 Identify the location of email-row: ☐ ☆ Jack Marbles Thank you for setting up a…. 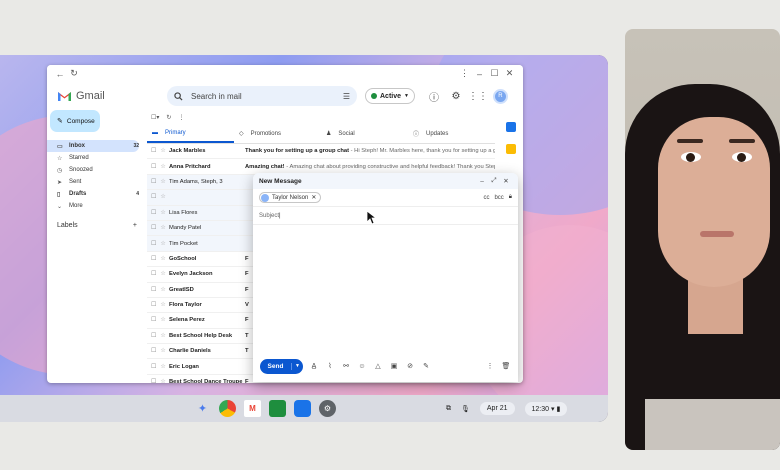
(321, 152).